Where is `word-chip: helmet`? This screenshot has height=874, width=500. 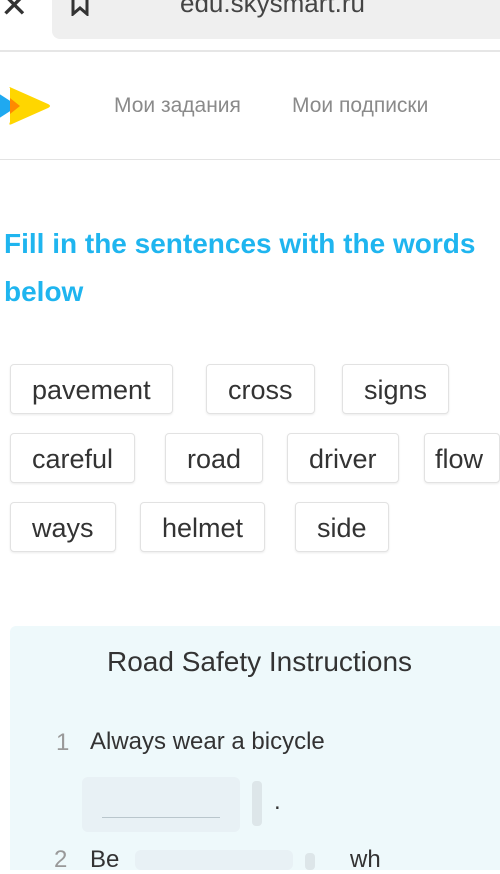
word-chip: helmet is located at coordinates (203, 527).